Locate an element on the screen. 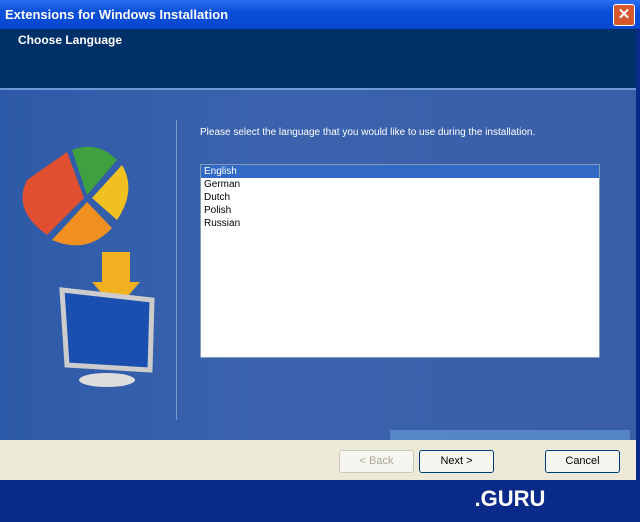  language-option: Russian is located at coordinates (400, 223).